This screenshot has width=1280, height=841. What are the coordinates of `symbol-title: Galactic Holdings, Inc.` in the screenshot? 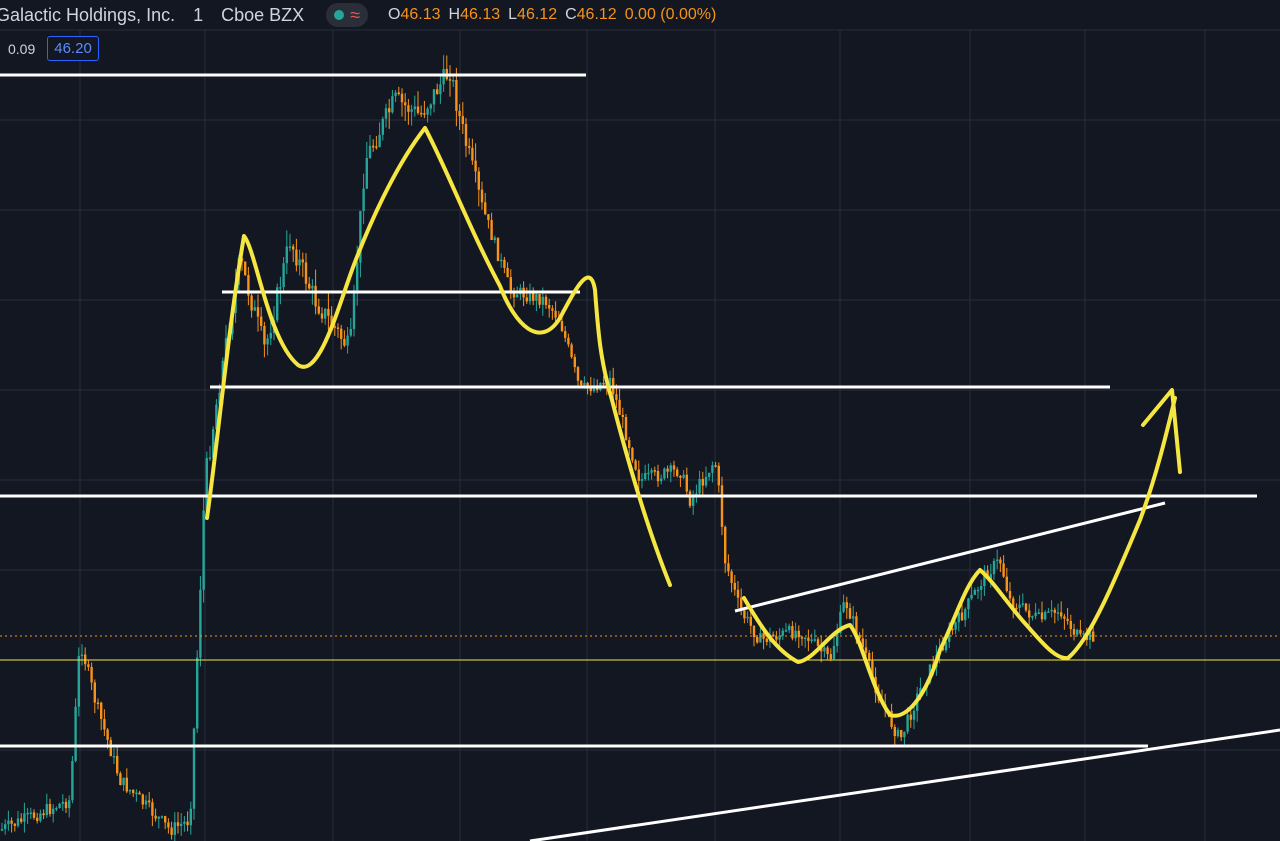 It's located at (87, 15).